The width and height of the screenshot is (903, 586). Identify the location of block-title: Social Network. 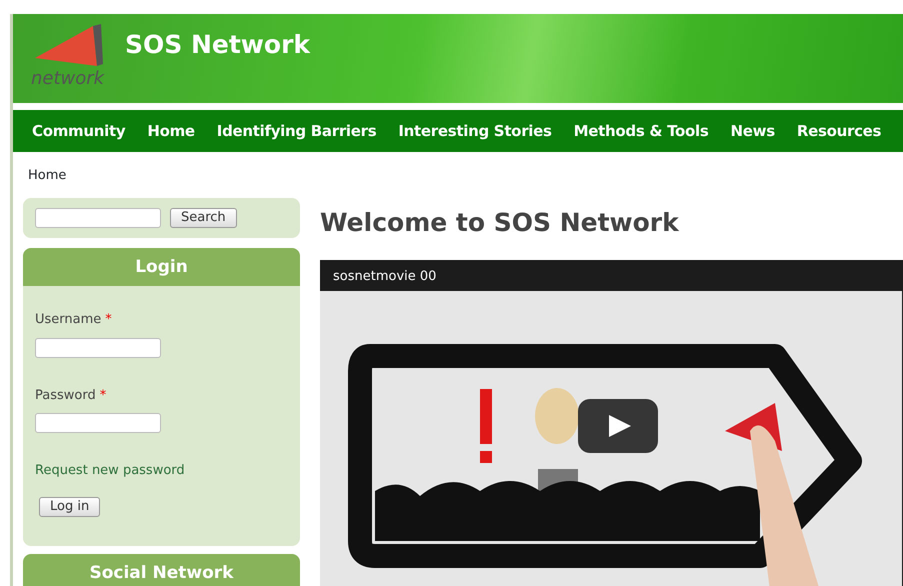
(161, 570).